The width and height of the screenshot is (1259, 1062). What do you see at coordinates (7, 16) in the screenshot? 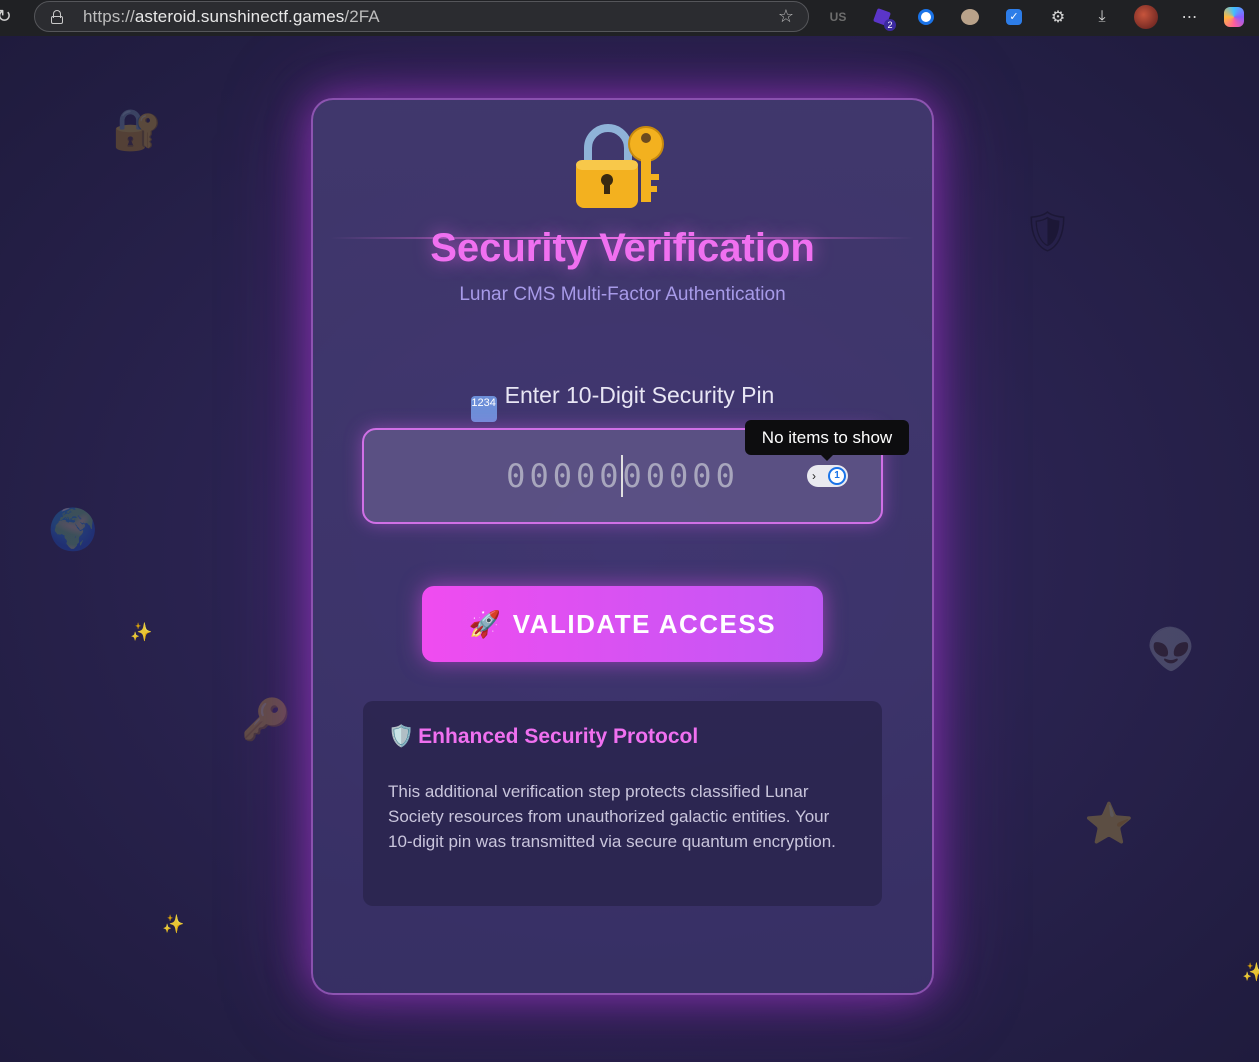
I see `reload-icon: ↻` at bounding box center [7, 16].